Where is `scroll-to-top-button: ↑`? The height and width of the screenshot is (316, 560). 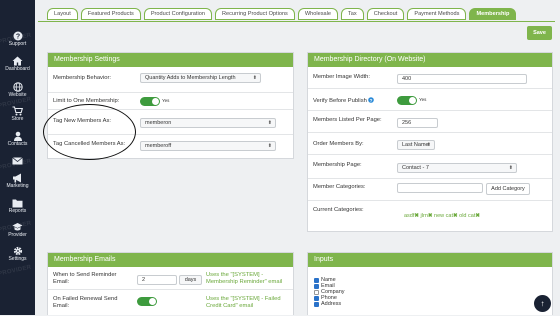 scroll-to-top-button: ↑ is located at coordinates (542, 303).